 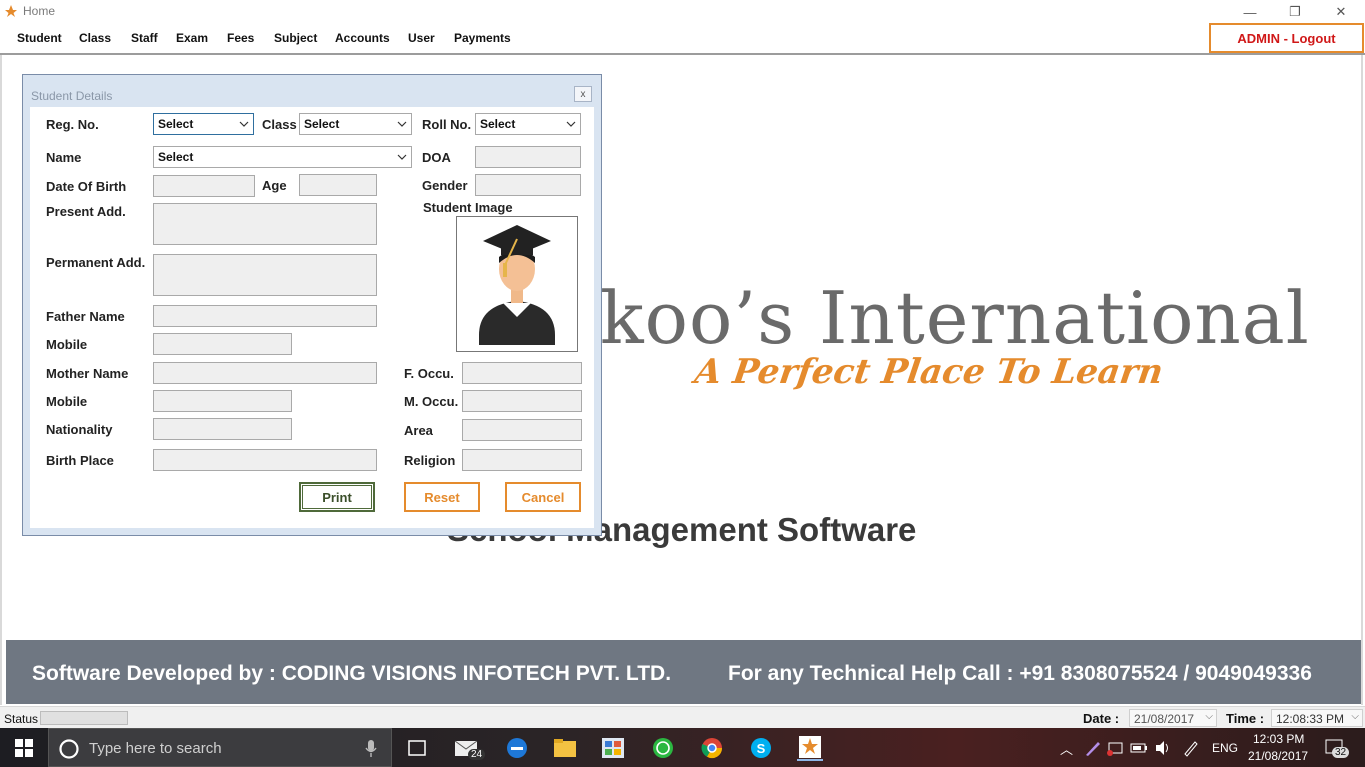 What do you see at coordinates (1278, 739) in the screenshot?
I see `clock-time: 12:03 PM` at bounding box center [1278, 739].